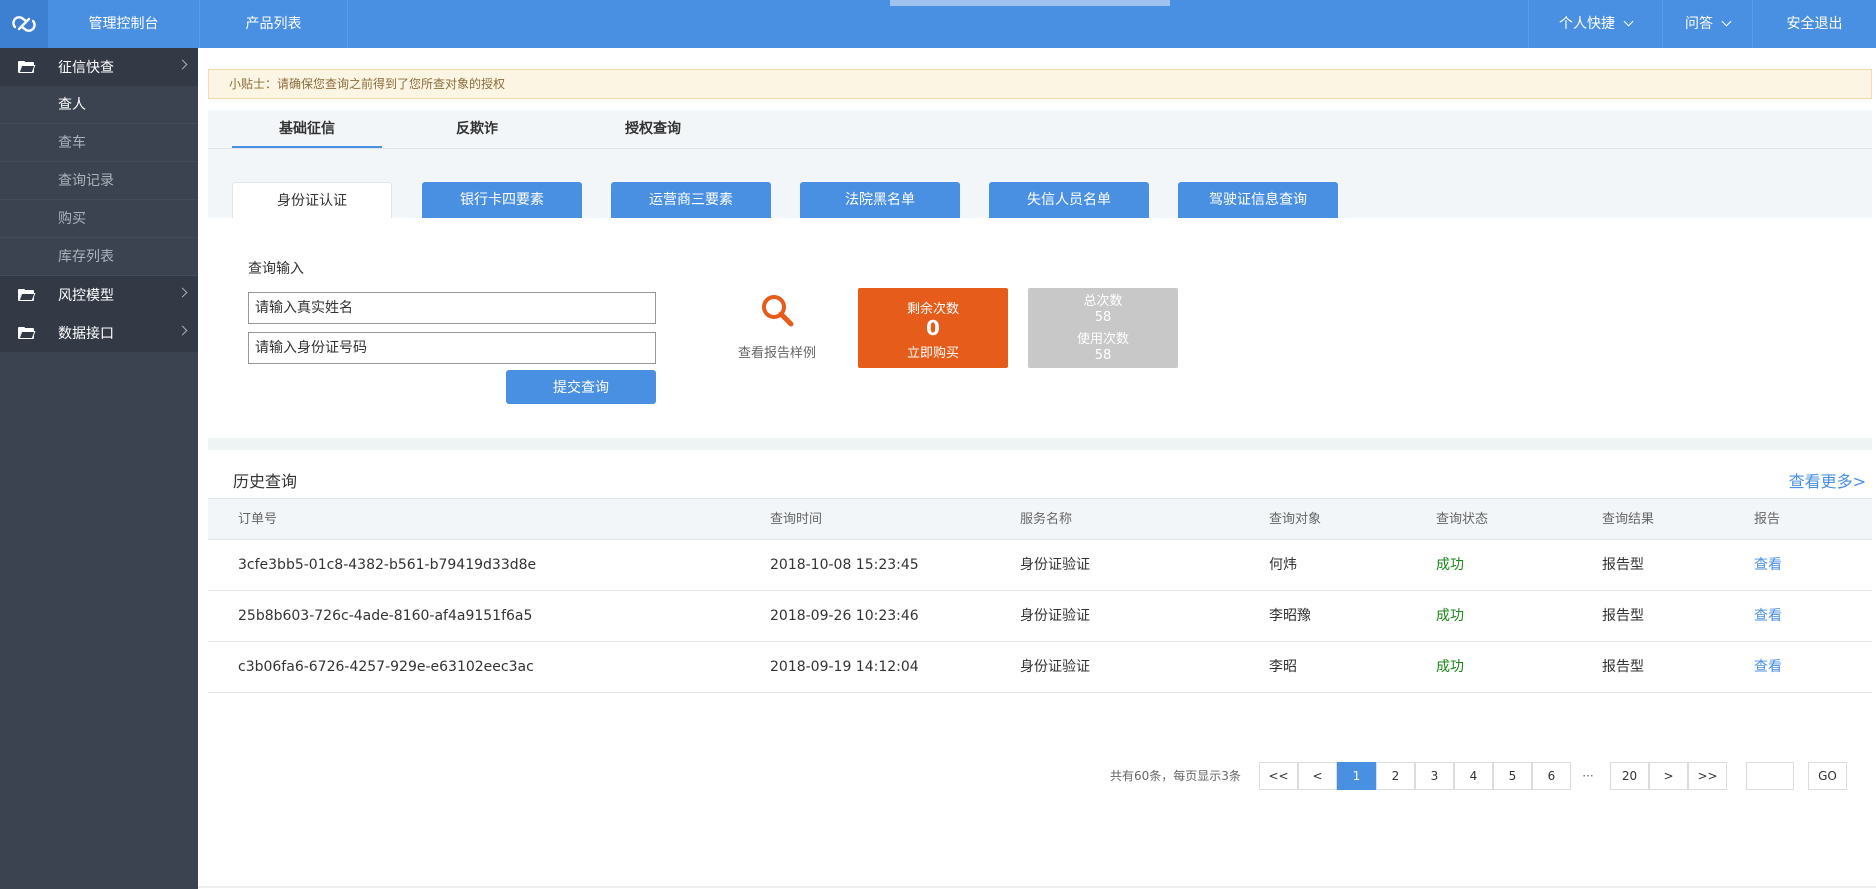  Describe the element at coordinates (452, 308) in the screenshot. I see `name-input` at that location.